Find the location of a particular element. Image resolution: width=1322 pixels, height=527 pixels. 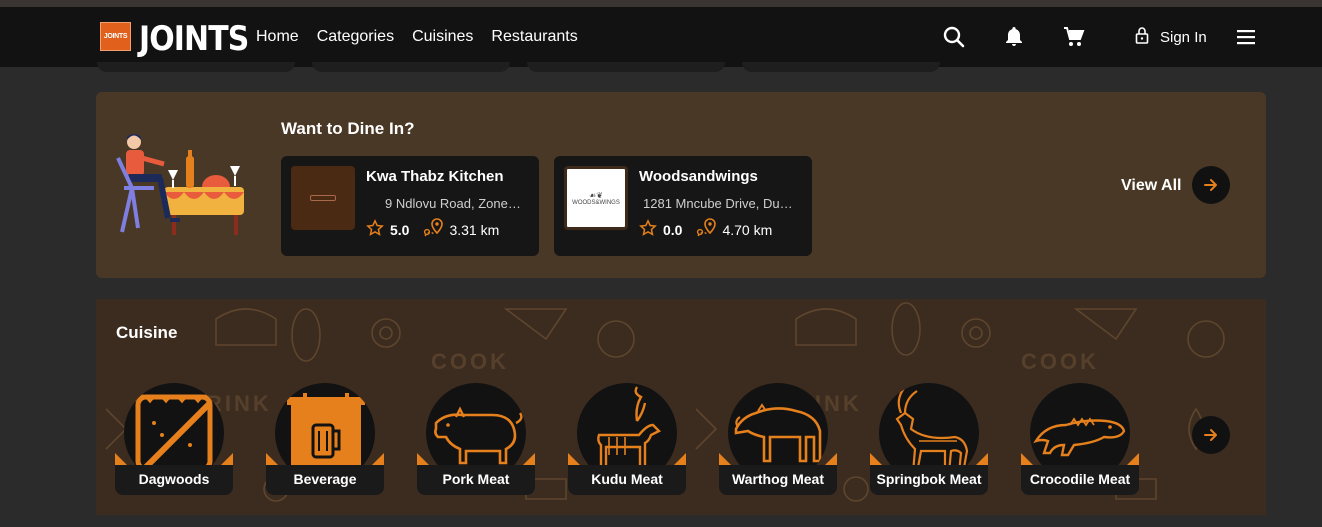

cuisine-label: Springbok Meat is located at coordinates (929, 480).